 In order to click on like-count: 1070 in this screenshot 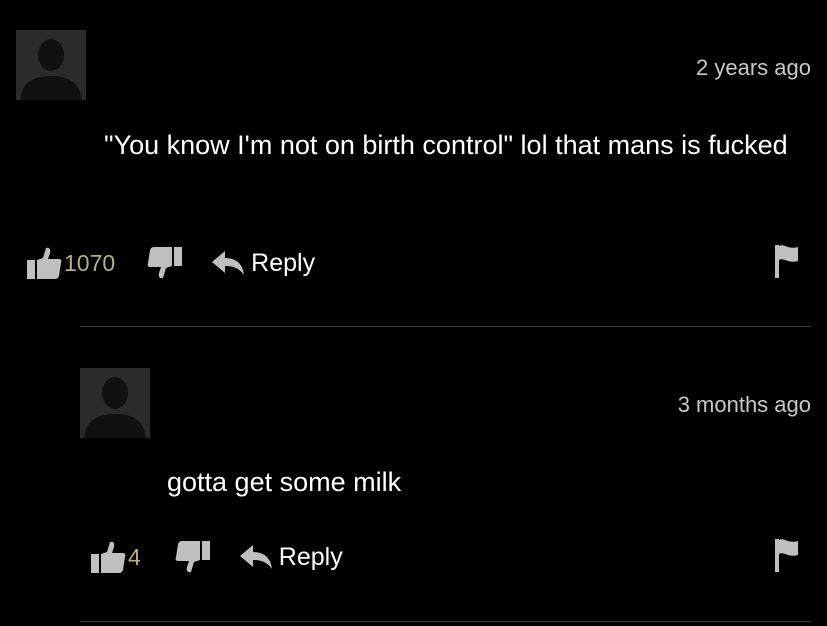, I will do `click(90, 262)`.